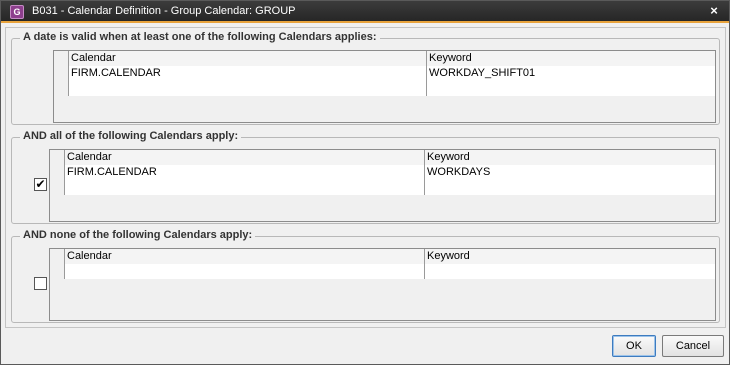 This screenshot has height=365, width=730. Describe the element at coordinates (570, 172) in the screenshot. I see `keyword-cell: WORKDAYS` at that location.